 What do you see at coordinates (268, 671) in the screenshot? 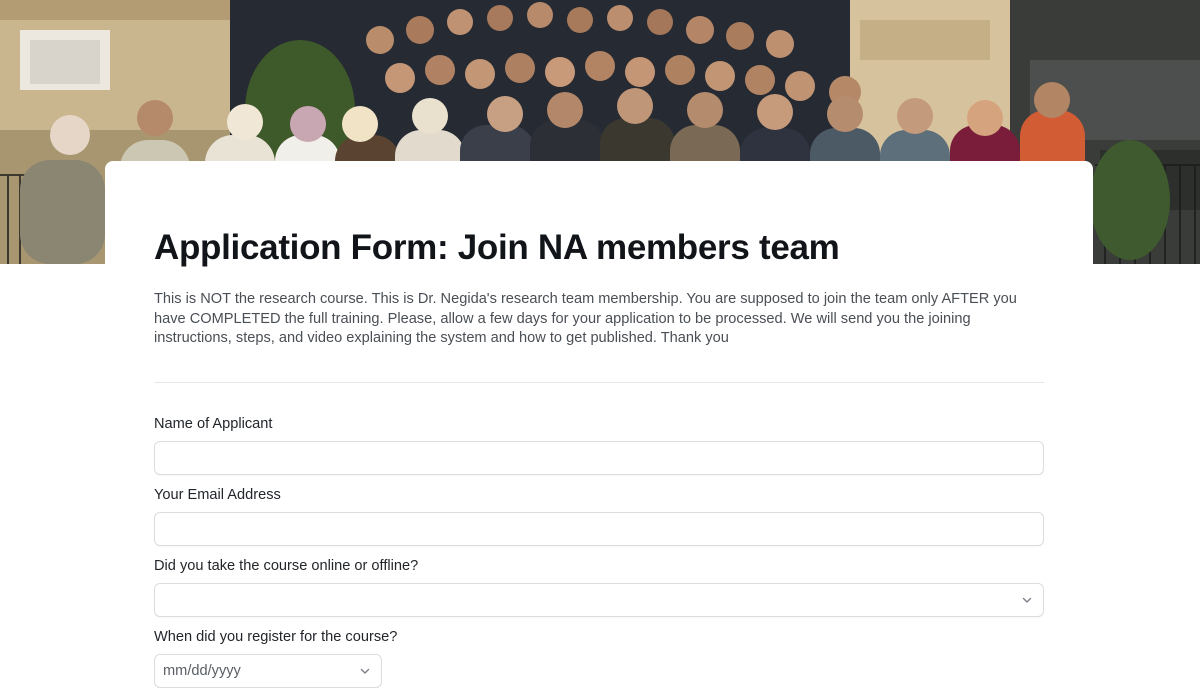
I see `register-date-field: mm/dd/yyyy` at bounding box center [268, 671].